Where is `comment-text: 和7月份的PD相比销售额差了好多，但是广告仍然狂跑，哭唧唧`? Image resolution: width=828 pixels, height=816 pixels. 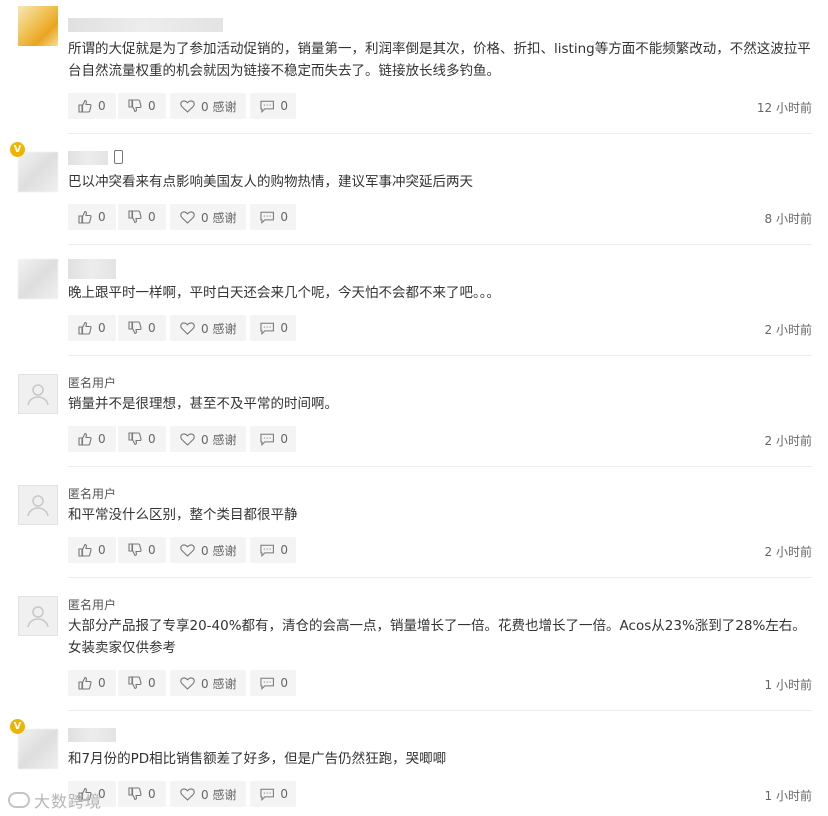
comment-text: 和7月份的PD相比销售额差了好多，但是广告仍然狂跑，哭唧唧 is located at coordinates (257, 759).